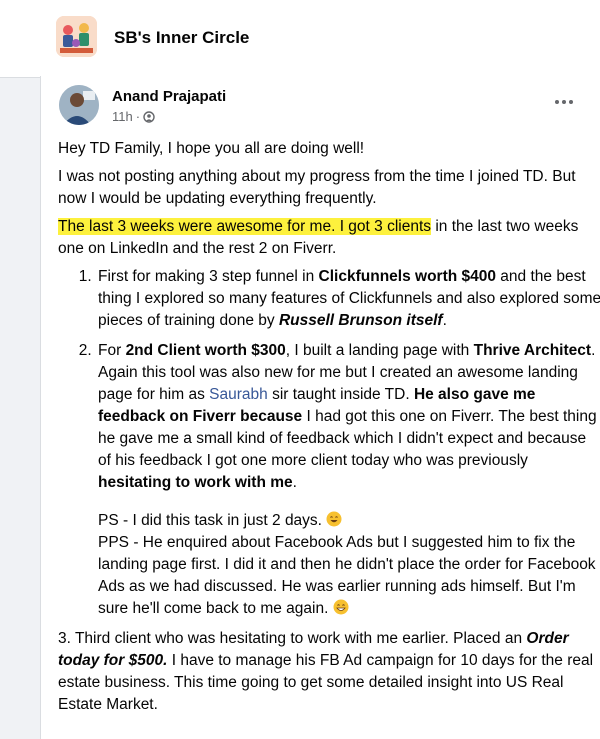  What do you see at coordinates (181, 38) in the screenshot?
I see `group-name: SB's Inner Circle` at bounding box center [181, 38].